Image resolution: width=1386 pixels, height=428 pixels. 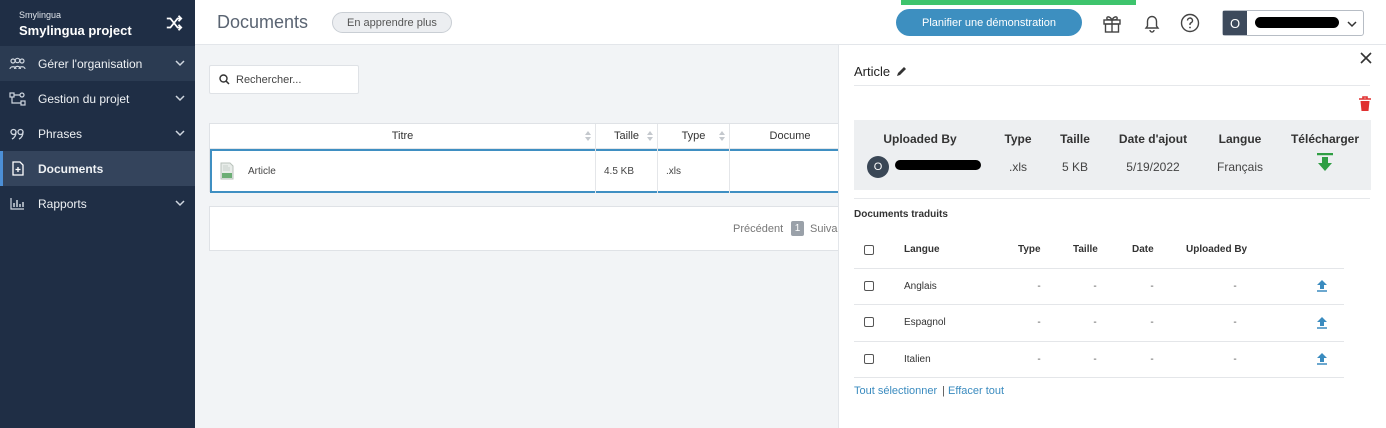 What do you see at coordinates (901, 214) in the screenshot?
I see `translated-documents-label: Documents traduits` at bounding box center [901, 214].